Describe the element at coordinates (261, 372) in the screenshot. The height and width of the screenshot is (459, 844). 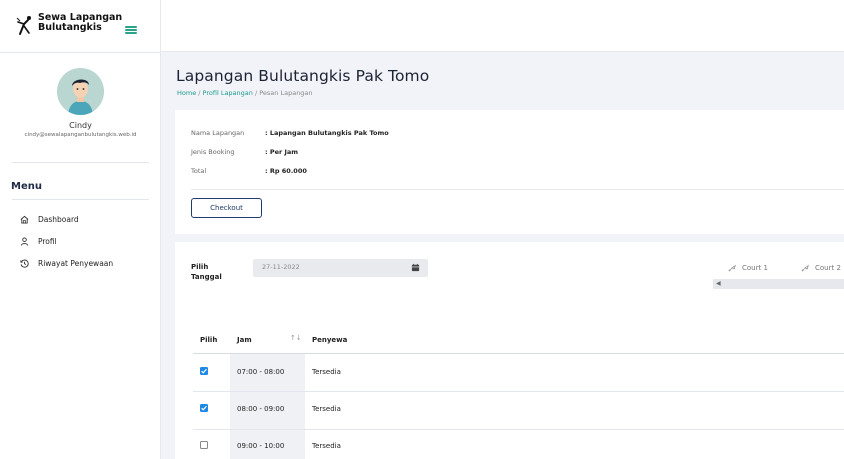
I see `jam-cell: 07:00 - 08:00` at that location.